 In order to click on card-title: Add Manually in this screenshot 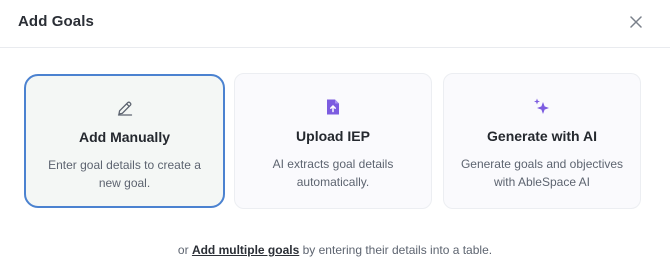, I will do `click(124, 137)`.